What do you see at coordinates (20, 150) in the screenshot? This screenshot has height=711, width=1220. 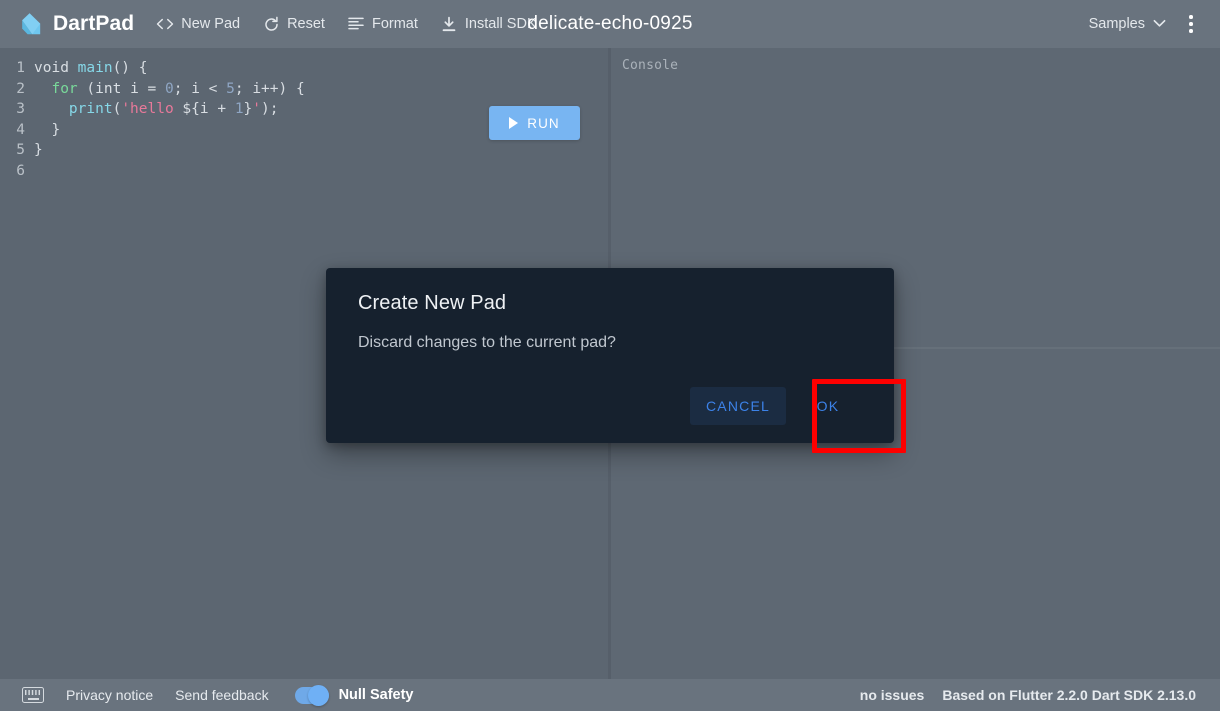 I see `line-number: 5` at bounding box center [20, 150].